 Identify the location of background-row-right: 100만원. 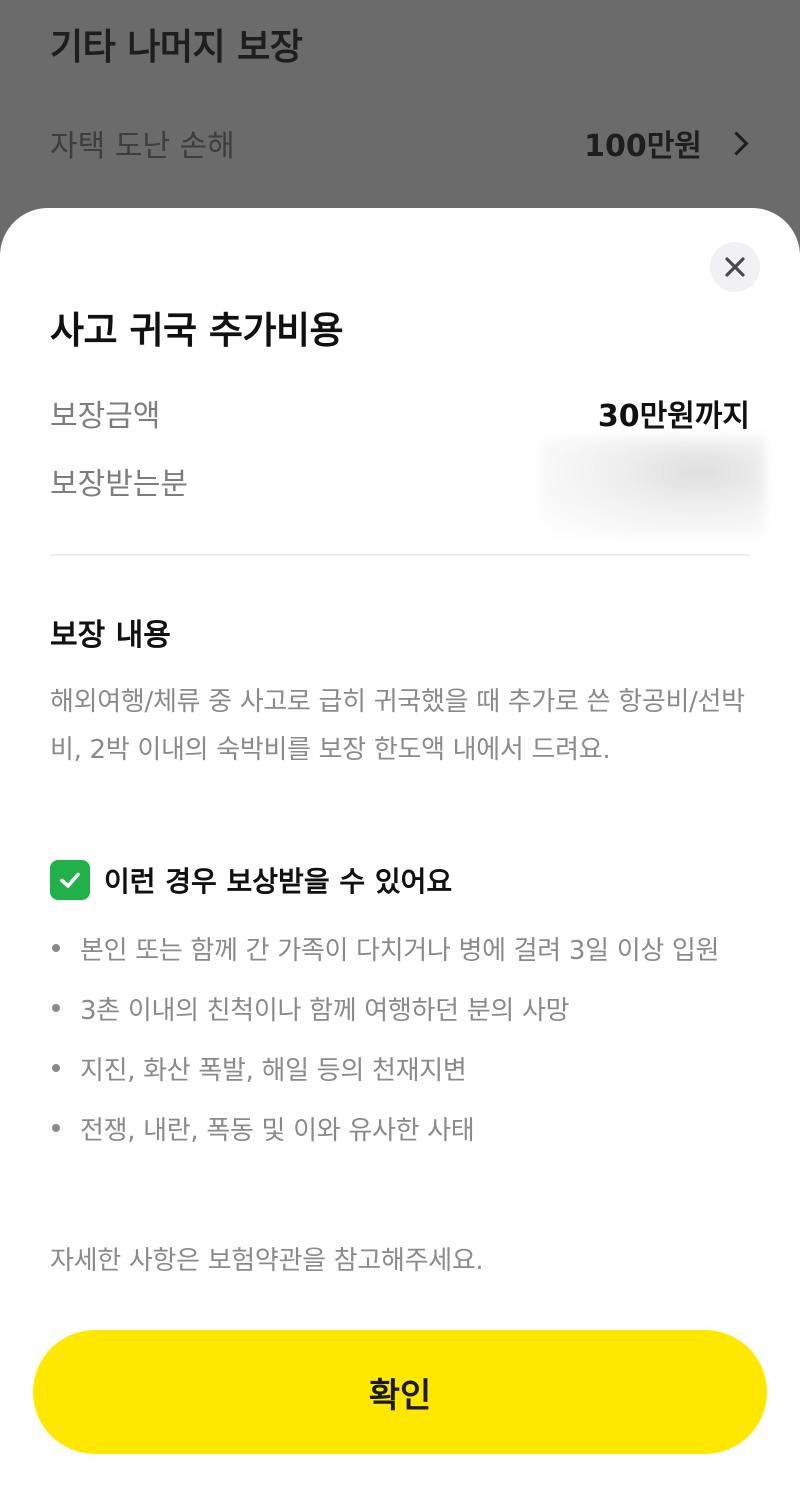
(667, 143).